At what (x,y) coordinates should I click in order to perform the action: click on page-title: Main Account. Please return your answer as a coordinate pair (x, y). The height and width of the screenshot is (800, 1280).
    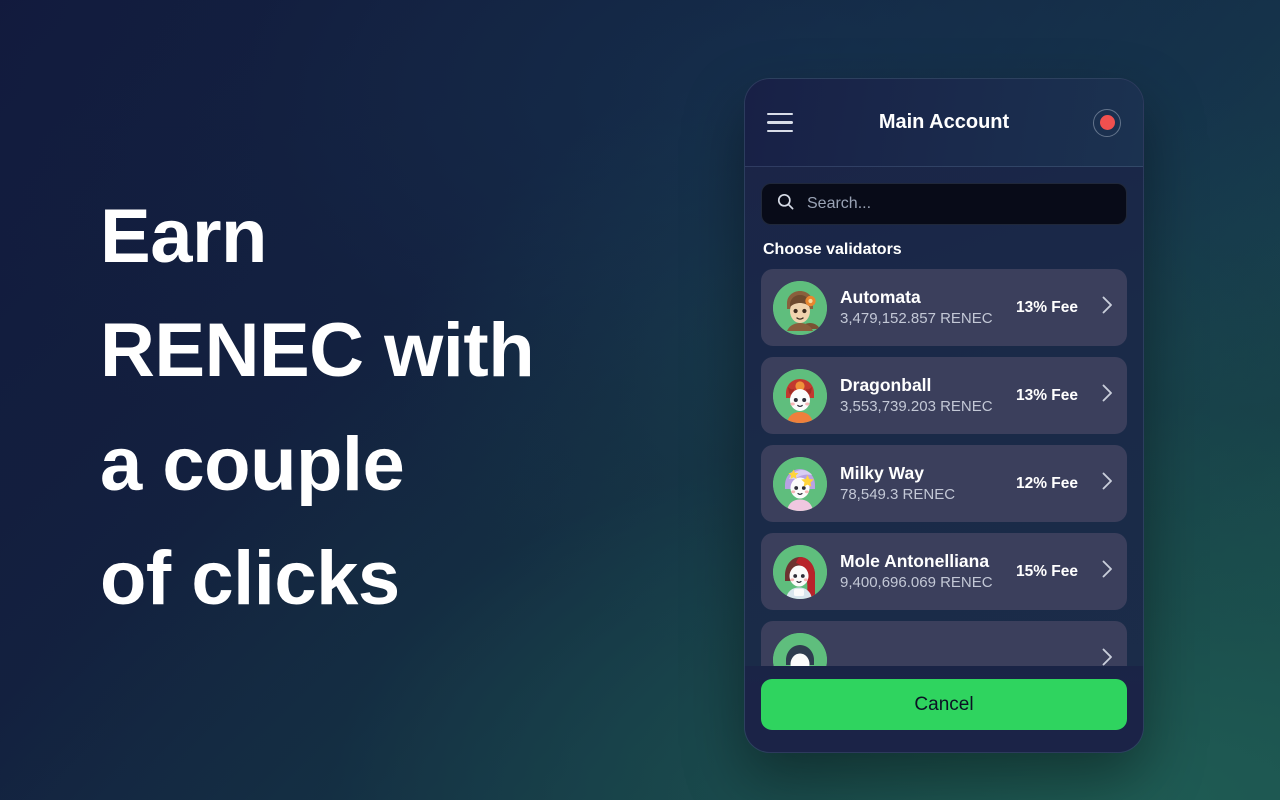
    Looking at the image, I should click on (944, 122).